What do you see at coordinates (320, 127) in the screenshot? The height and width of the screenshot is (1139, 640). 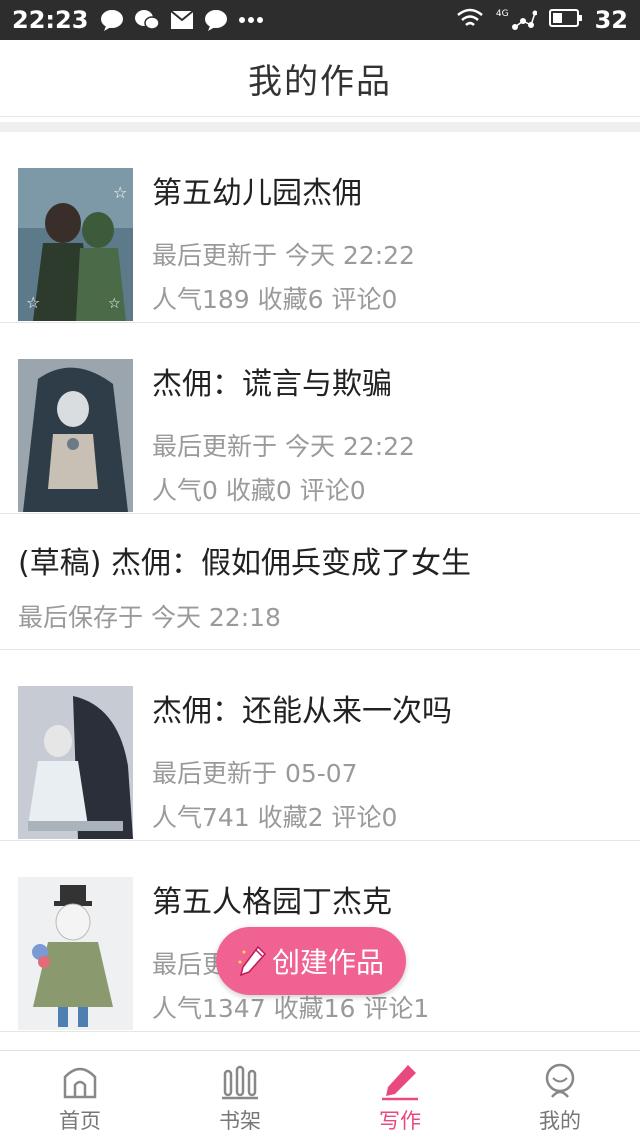 I see `section-divider` at bounding box center [320, 127].